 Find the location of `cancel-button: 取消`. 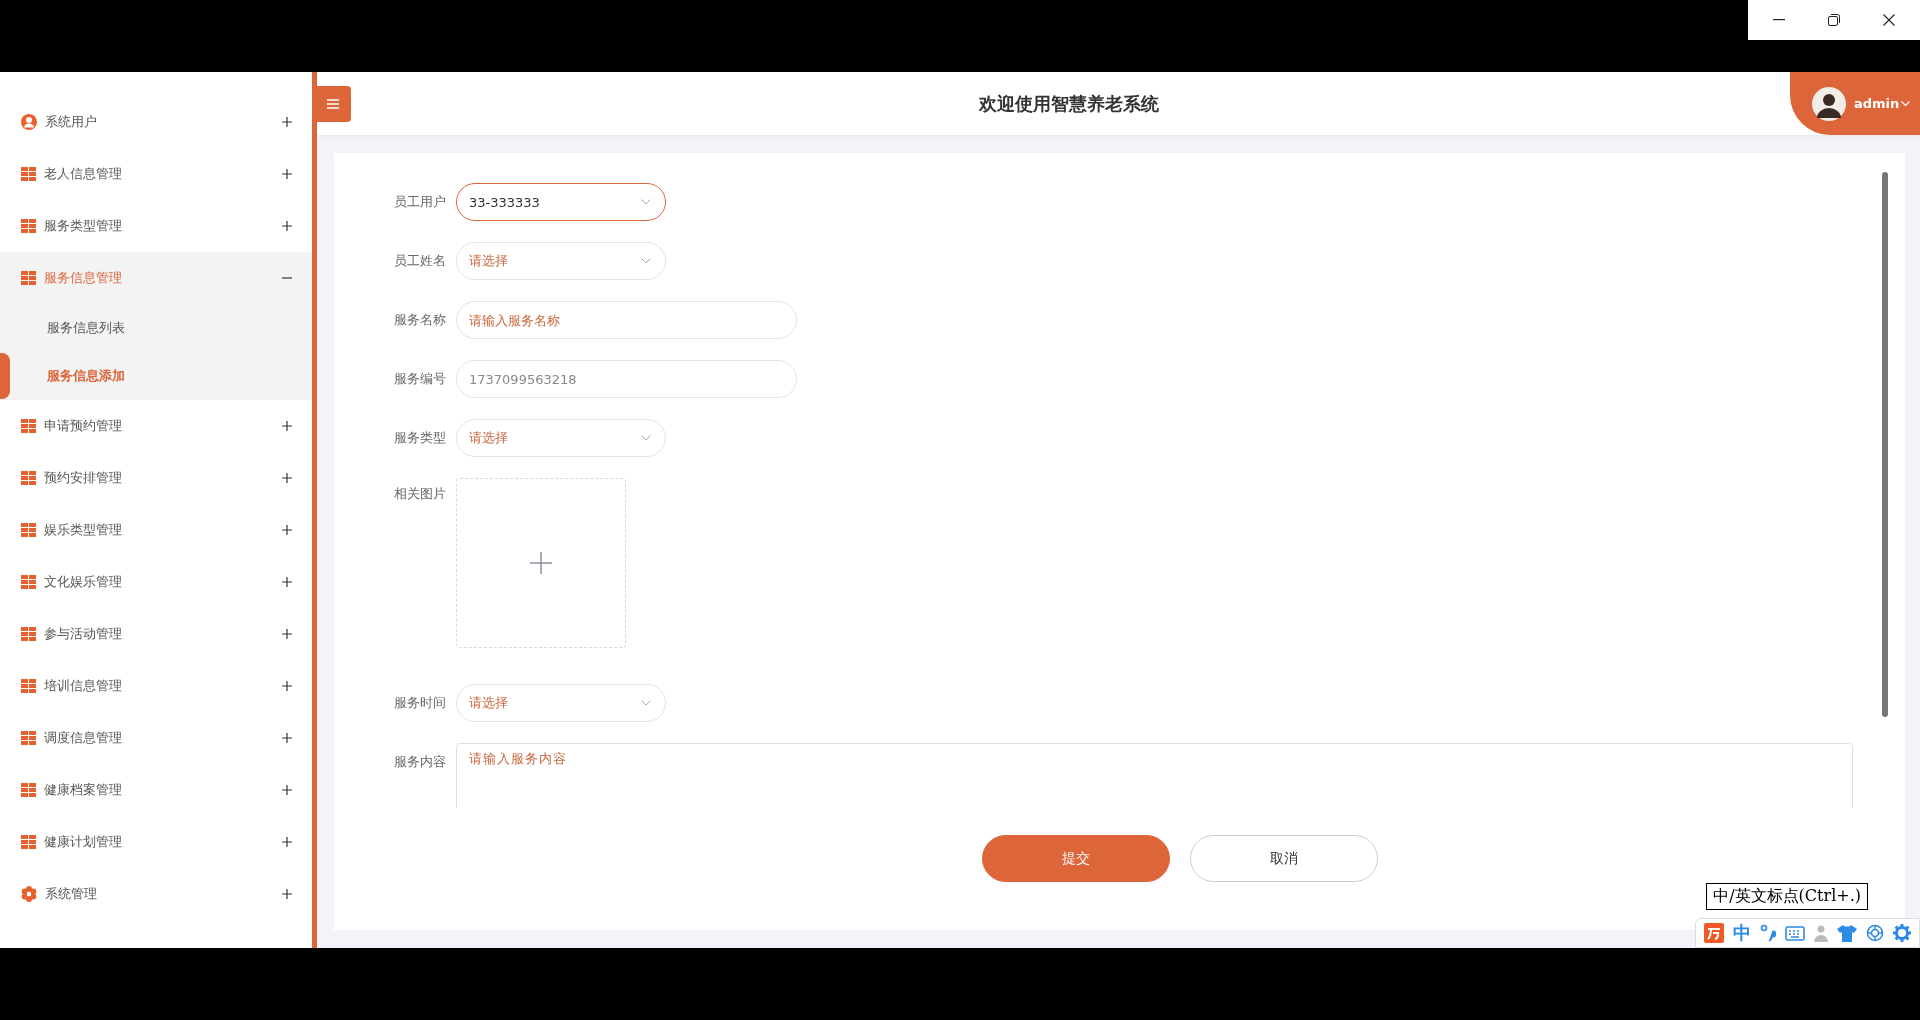

cancel-button: 取消 is located at coordinates (1283, 858).